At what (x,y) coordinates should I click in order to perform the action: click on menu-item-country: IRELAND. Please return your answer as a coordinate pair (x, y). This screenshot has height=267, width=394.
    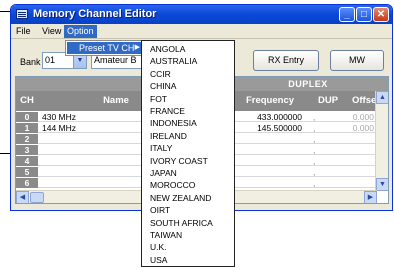
    Looking at the image, I should click on (168, 136).